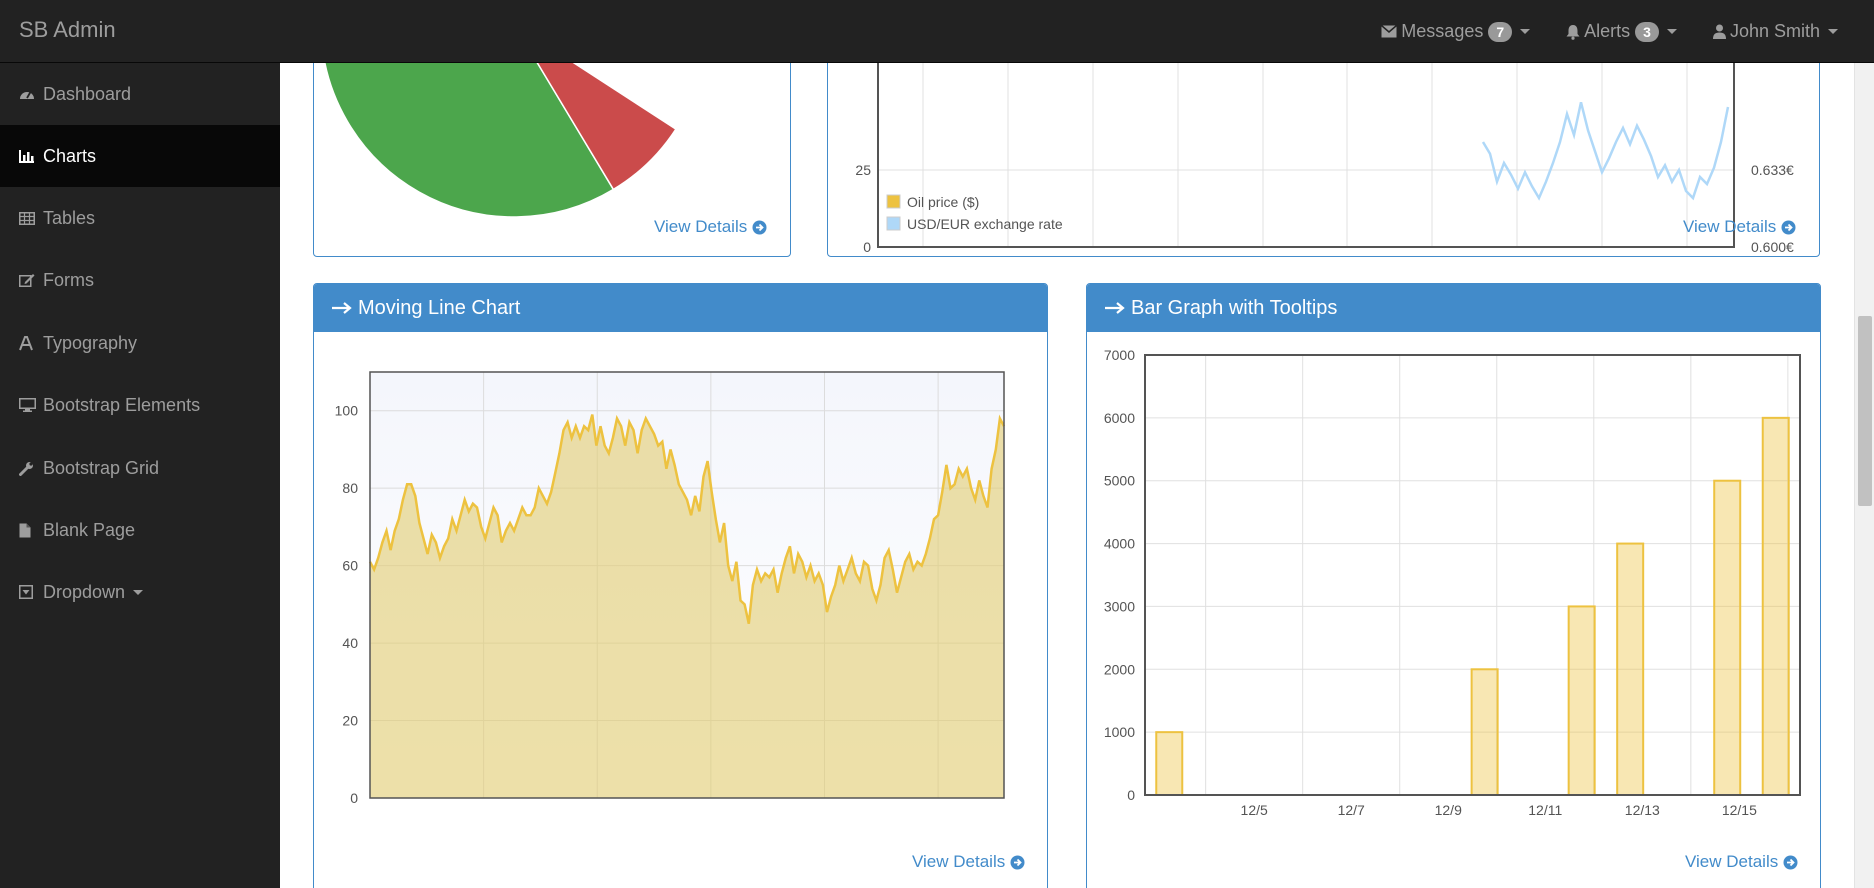  Describe the element at coordinates (90, 342) in the screenshot. I see `sidebar-item-label: Typography` at that location.